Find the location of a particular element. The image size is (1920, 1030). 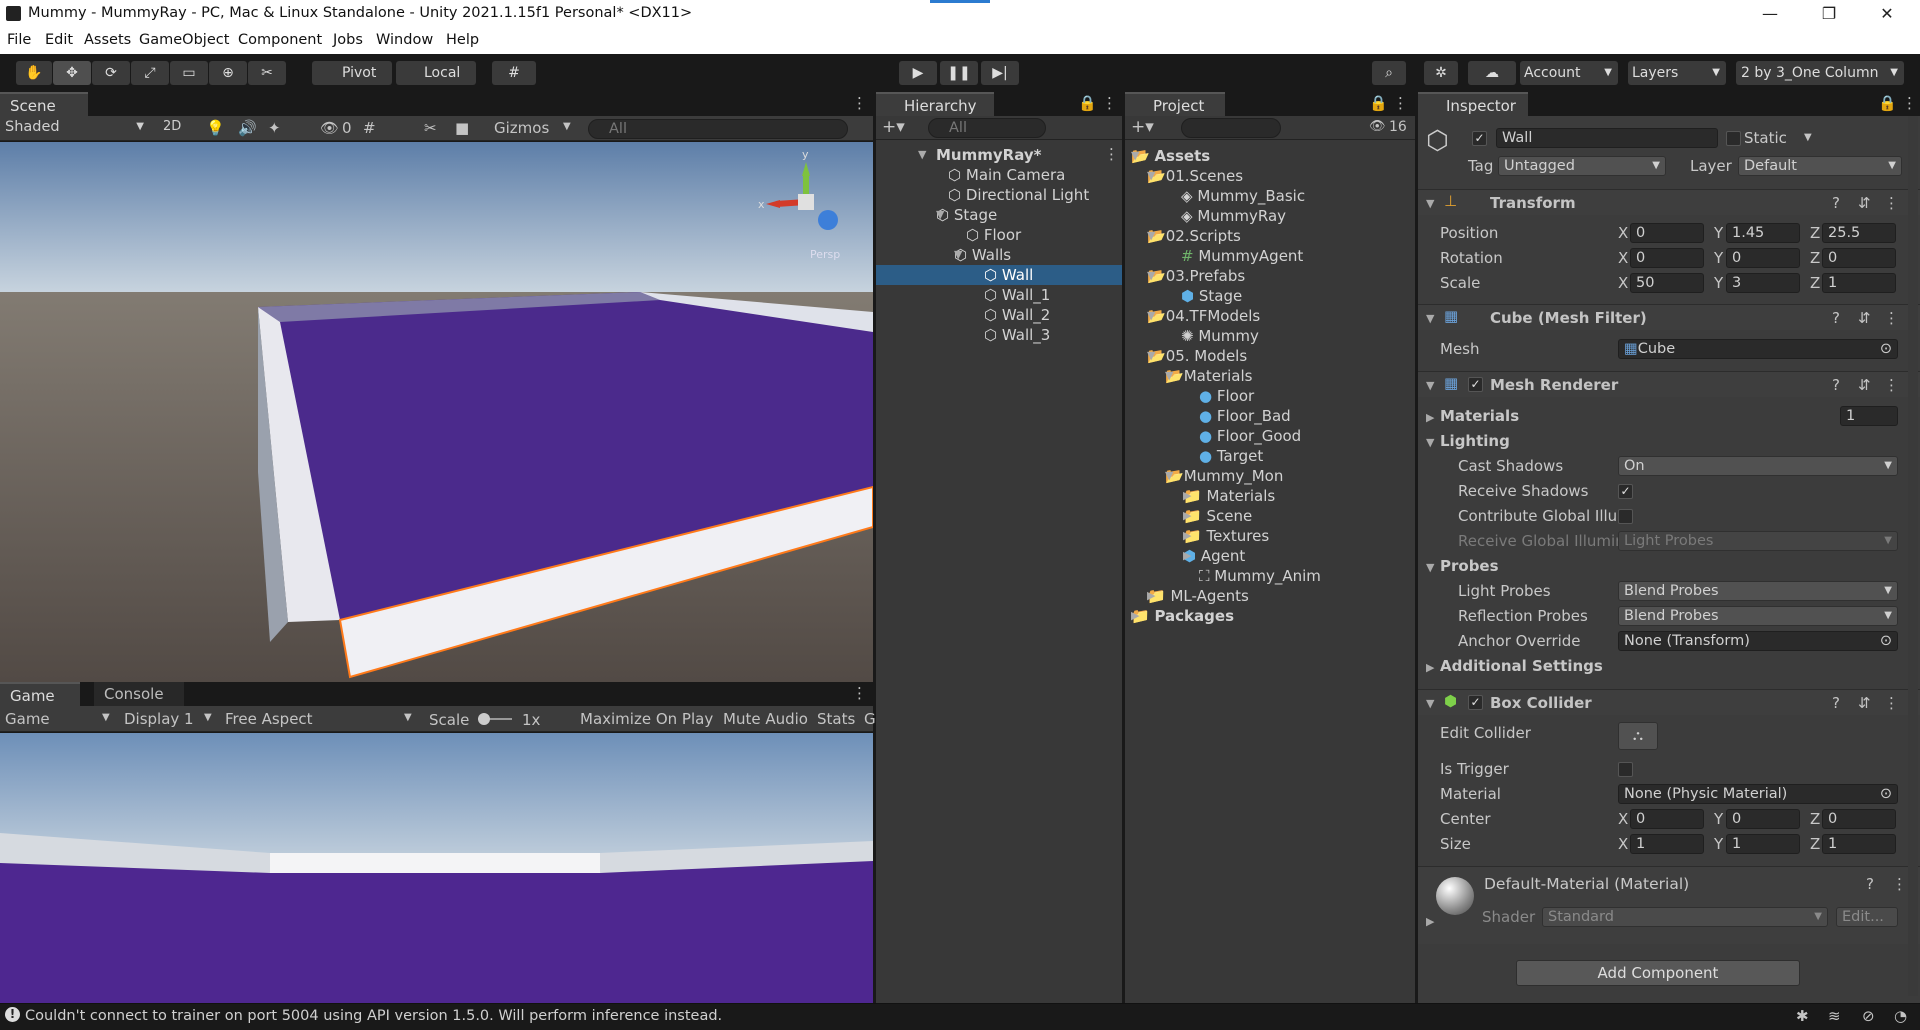

project-item: ▼ 📂Materials is located at coordinates (1208, 376).